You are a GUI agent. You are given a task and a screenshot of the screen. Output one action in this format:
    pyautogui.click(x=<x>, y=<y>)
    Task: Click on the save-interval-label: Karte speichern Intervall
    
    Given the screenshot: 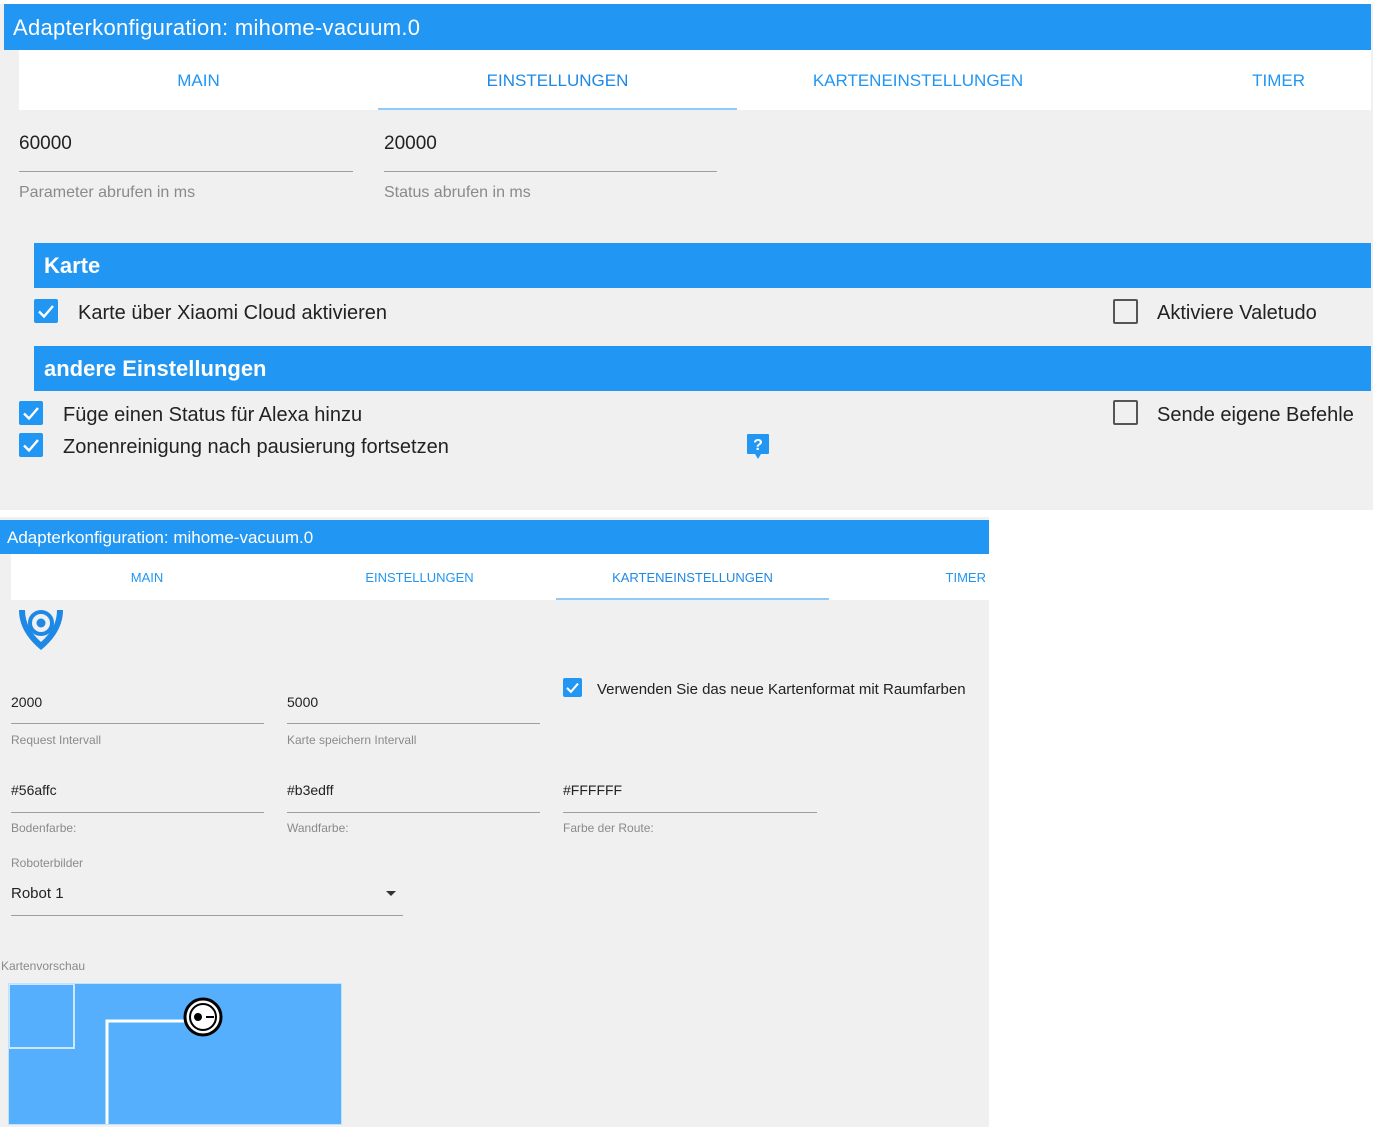 What is the action you would take?
    pyautogui.click(x=352, y=740)
    